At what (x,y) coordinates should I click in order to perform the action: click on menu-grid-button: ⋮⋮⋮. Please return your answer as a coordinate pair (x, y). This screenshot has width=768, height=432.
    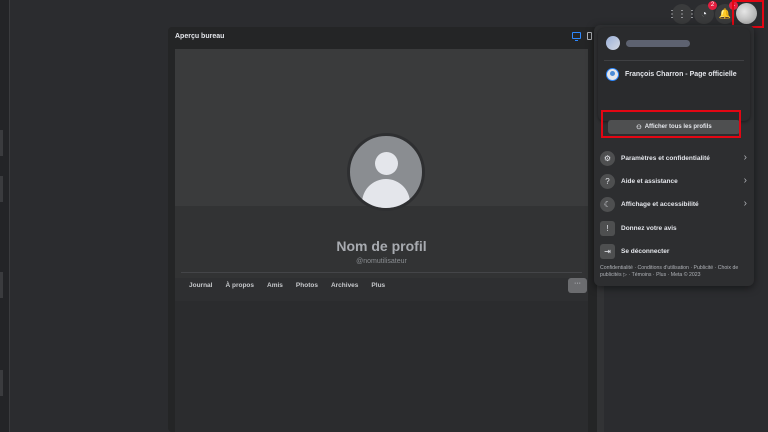
    Looking at the image, I should click on (682, 14).